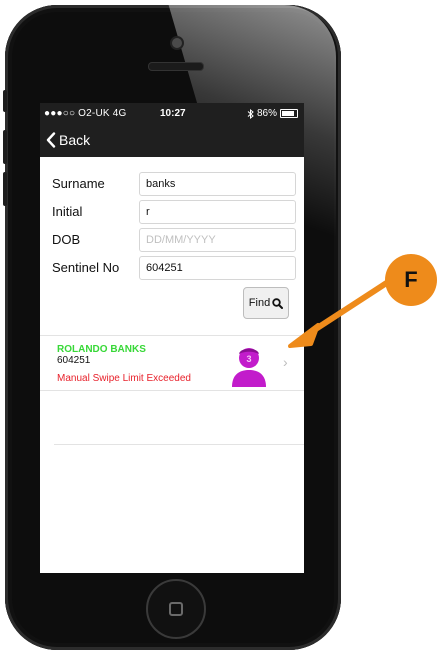 The width and height of the screenshot is (446, 655). I want to click on annotation-arrow, so click(339, 313).